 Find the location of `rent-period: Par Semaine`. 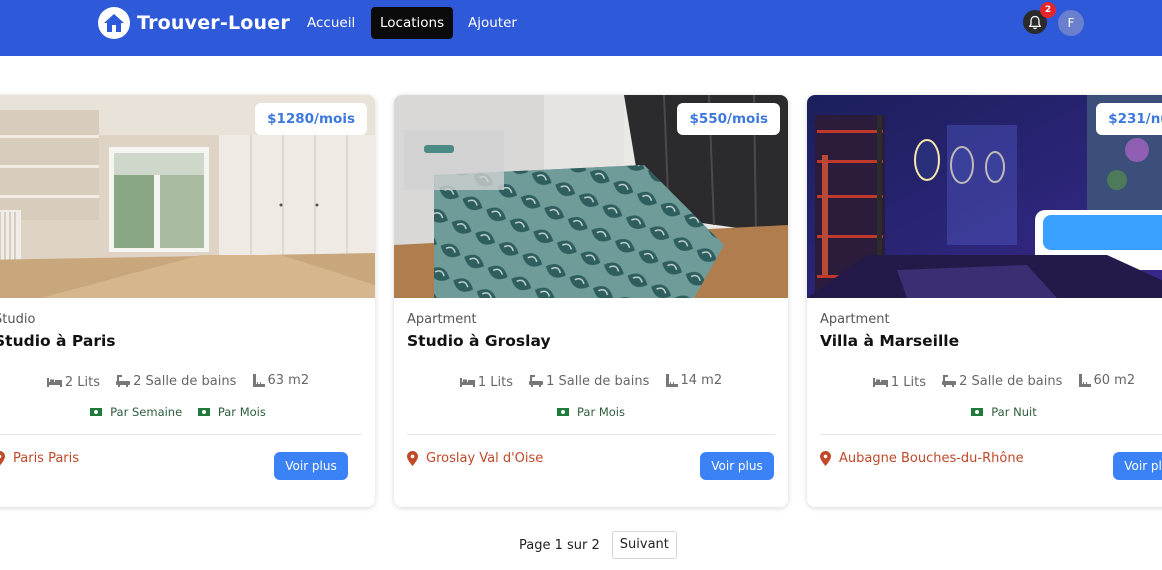

rent-period: Par Semaine is located at coordinates (136, 412).